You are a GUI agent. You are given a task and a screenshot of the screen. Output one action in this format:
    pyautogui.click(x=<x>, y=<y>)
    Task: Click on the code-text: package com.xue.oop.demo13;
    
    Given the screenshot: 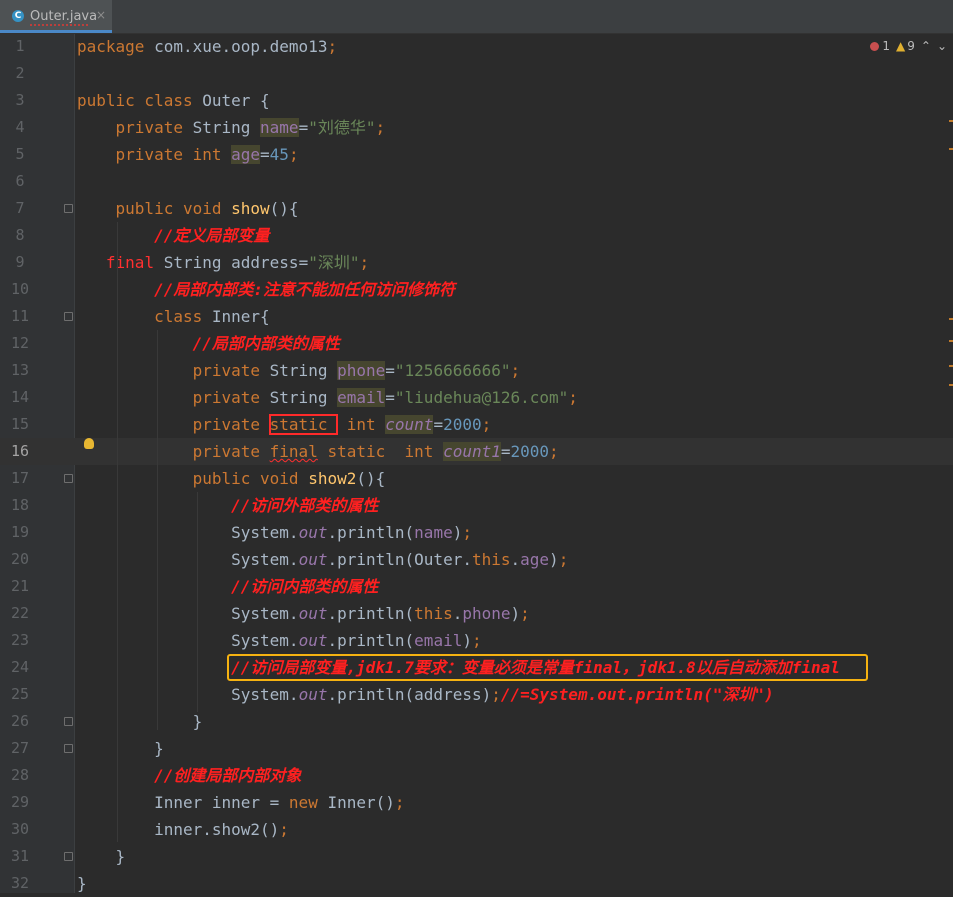 What is the action you would take?
    pyautogui.click(x=207, y=46)
    